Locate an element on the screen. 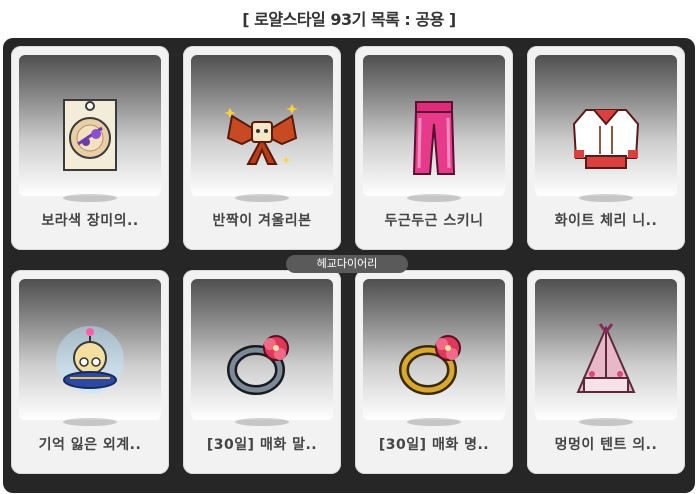 Image resolution: width=698 pixels, height=494 pixels. item-name: 반짝이 겨울리본 is located at coordinates (262, 221).